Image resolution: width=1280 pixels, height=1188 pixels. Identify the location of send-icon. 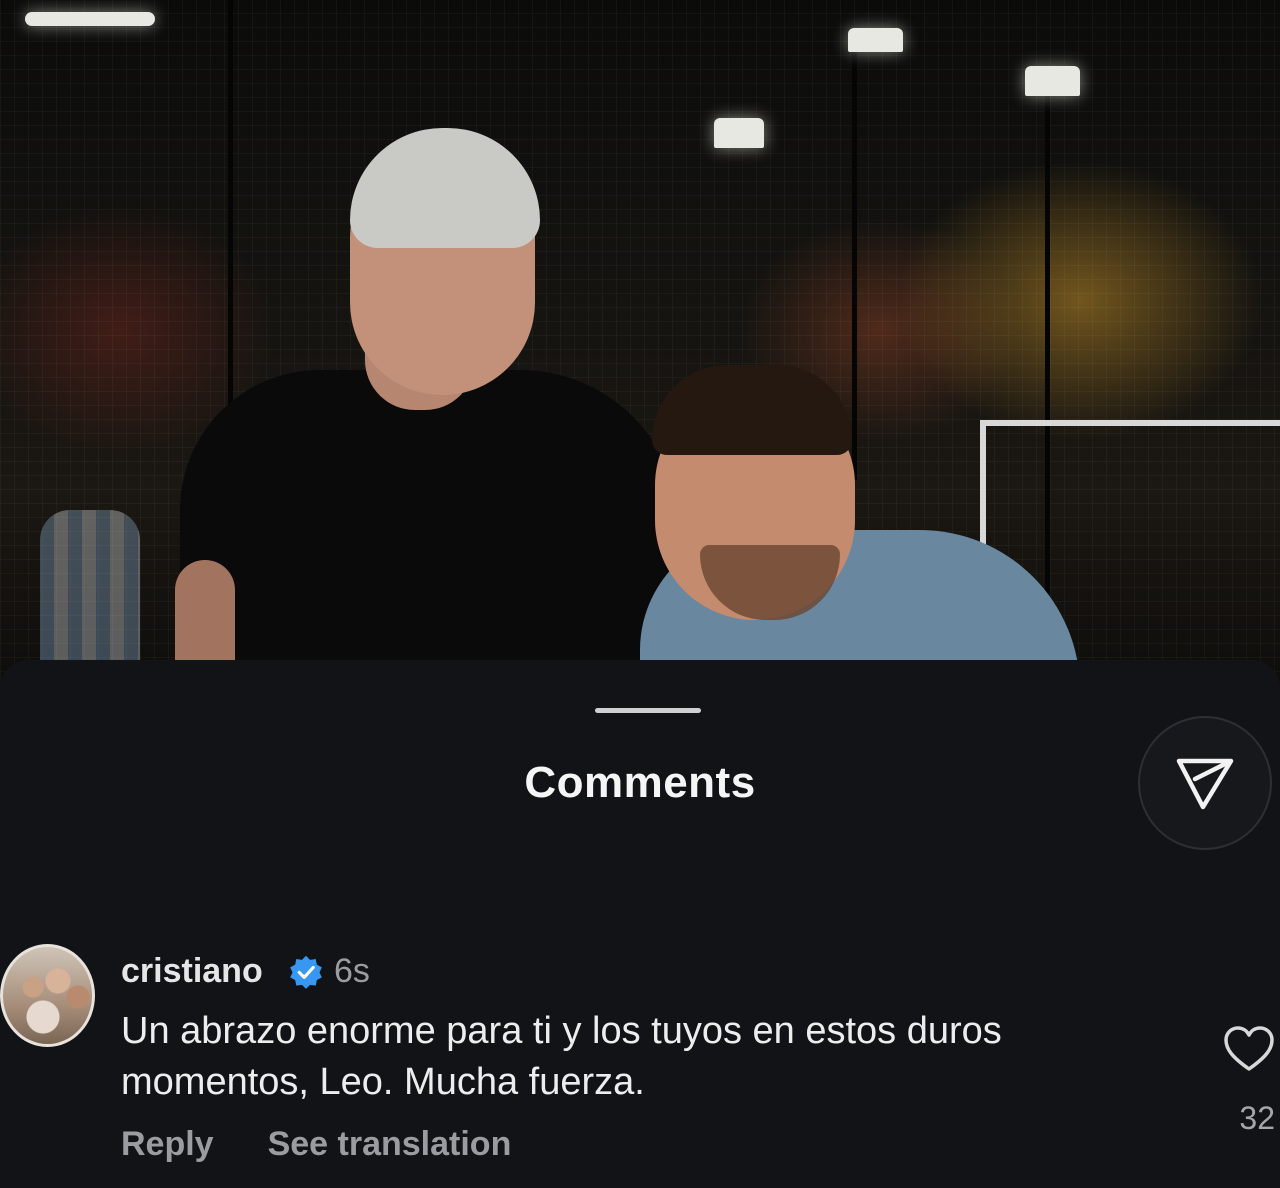
(1205, 784).